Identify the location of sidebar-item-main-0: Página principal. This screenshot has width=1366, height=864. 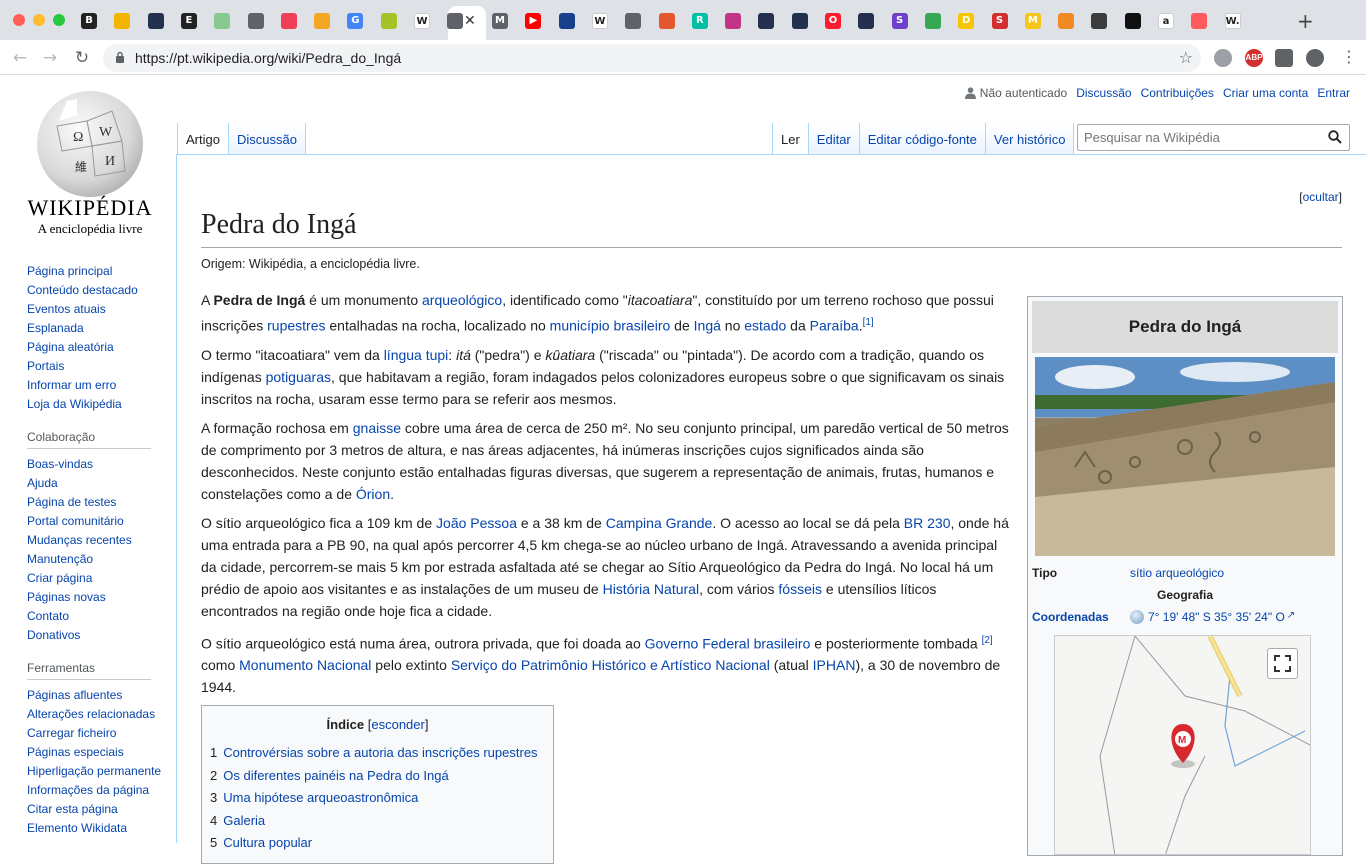
(97, 271).